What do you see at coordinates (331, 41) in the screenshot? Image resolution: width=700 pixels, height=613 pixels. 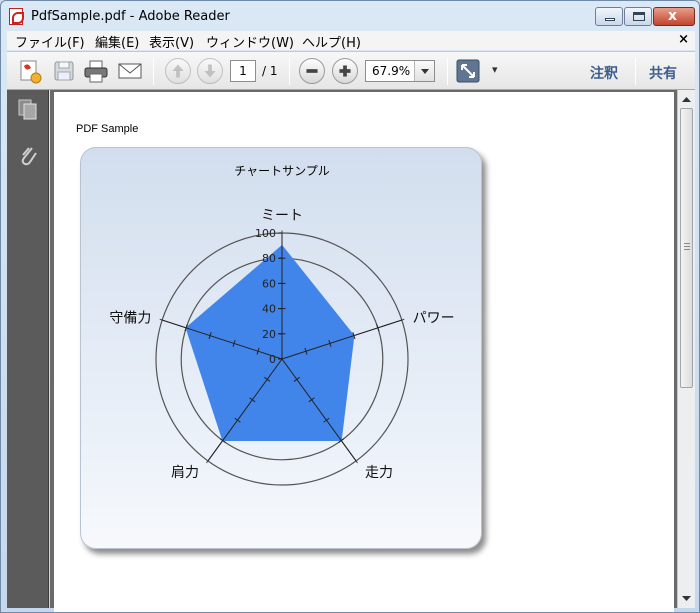 I see `menu-help: ヘルプ(H)` at bounding box center [331, 41].